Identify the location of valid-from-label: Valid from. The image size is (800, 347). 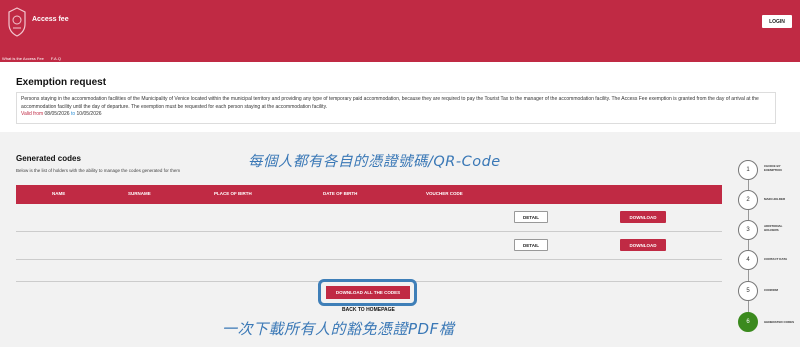
(32, 114).